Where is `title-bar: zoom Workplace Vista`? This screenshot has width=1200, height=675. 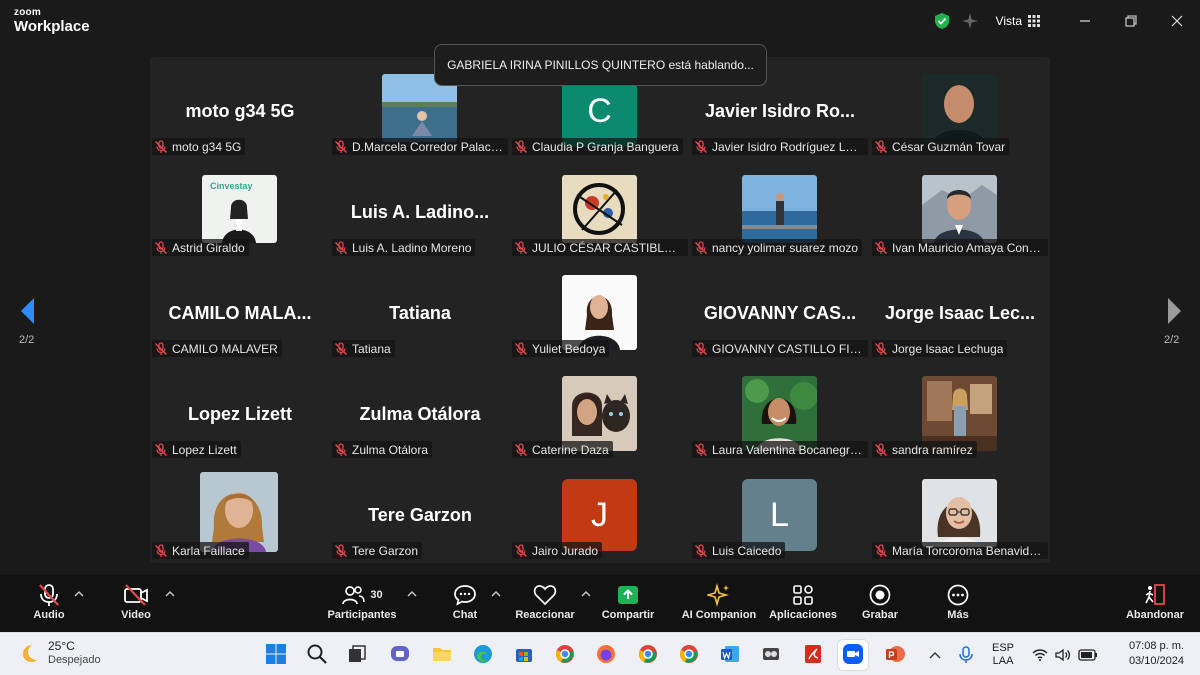 title-bar: zoom Workplace Vista is located at coordinates (600, 21).